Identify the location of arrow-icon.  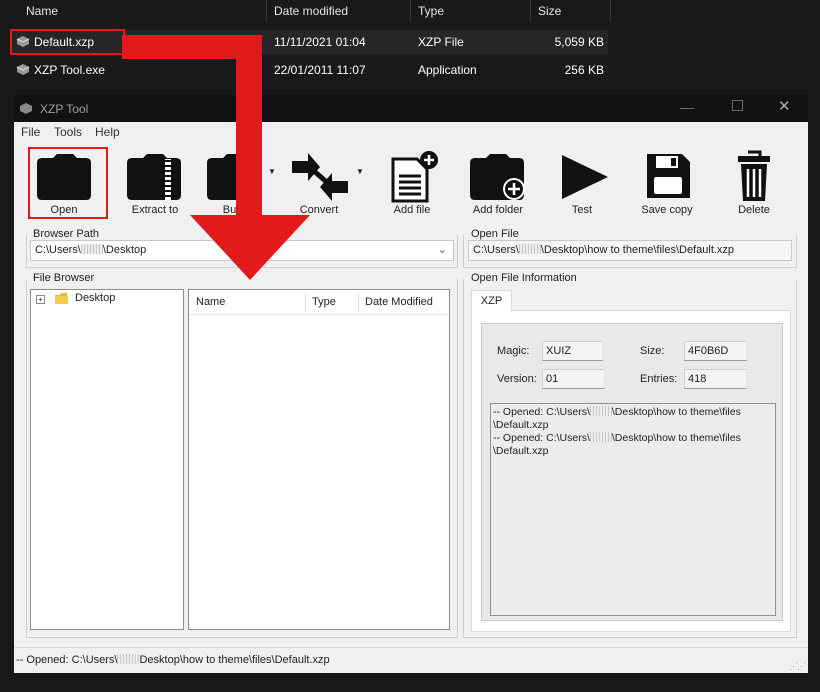
(216, 157).